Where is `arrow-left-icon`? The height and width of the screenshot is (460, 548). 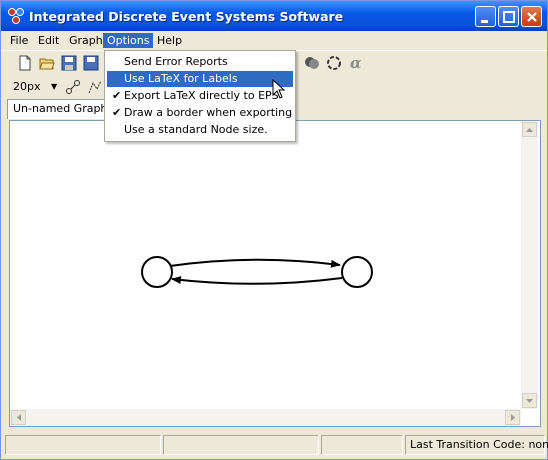
arrow-left-icon is located at coordinates (19, 417).